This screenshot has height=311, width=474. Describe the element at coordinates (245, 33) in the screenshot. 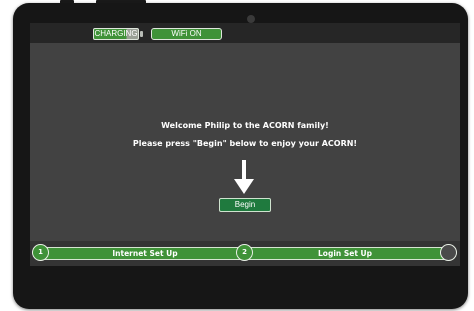

I see `status-bar: CHARGING WiFi ON` at that location.